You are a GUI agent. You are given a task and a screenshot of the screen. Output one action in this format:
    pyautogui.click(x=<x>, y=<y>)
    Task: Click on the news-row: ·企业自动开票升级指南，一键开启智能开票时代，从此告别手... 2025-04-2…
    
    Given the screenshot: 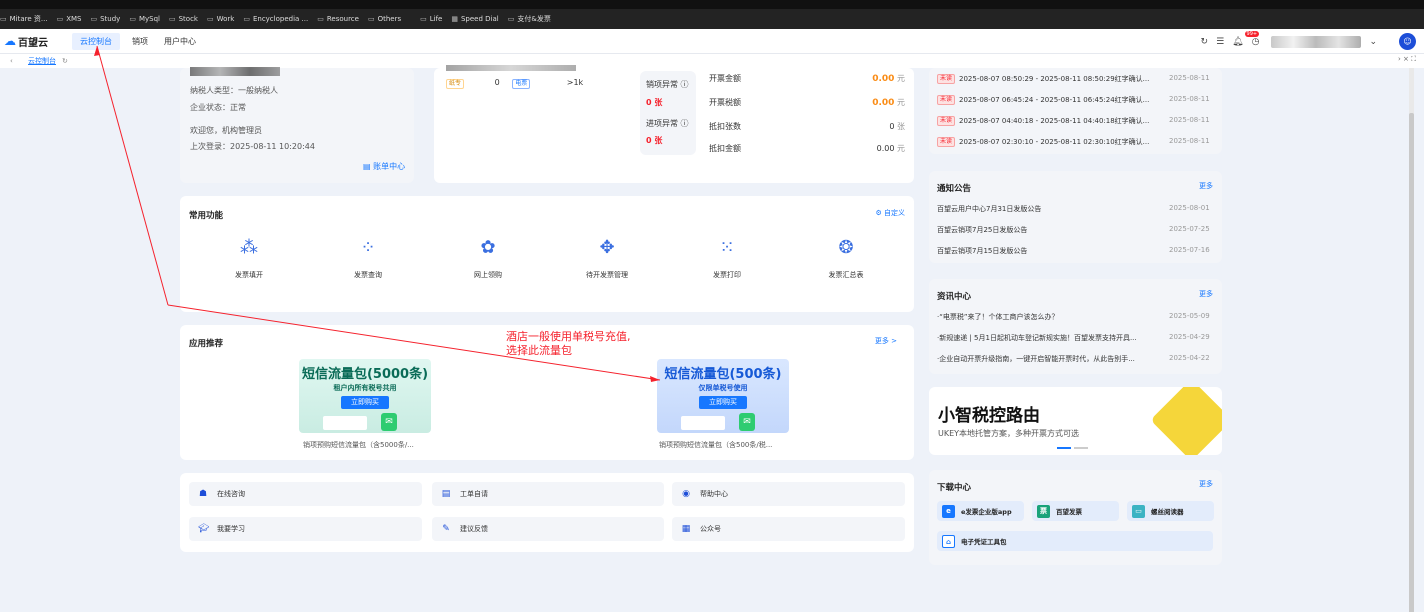 What is the action you would take?
    pyautogui.click(x=1077, y=359)
    